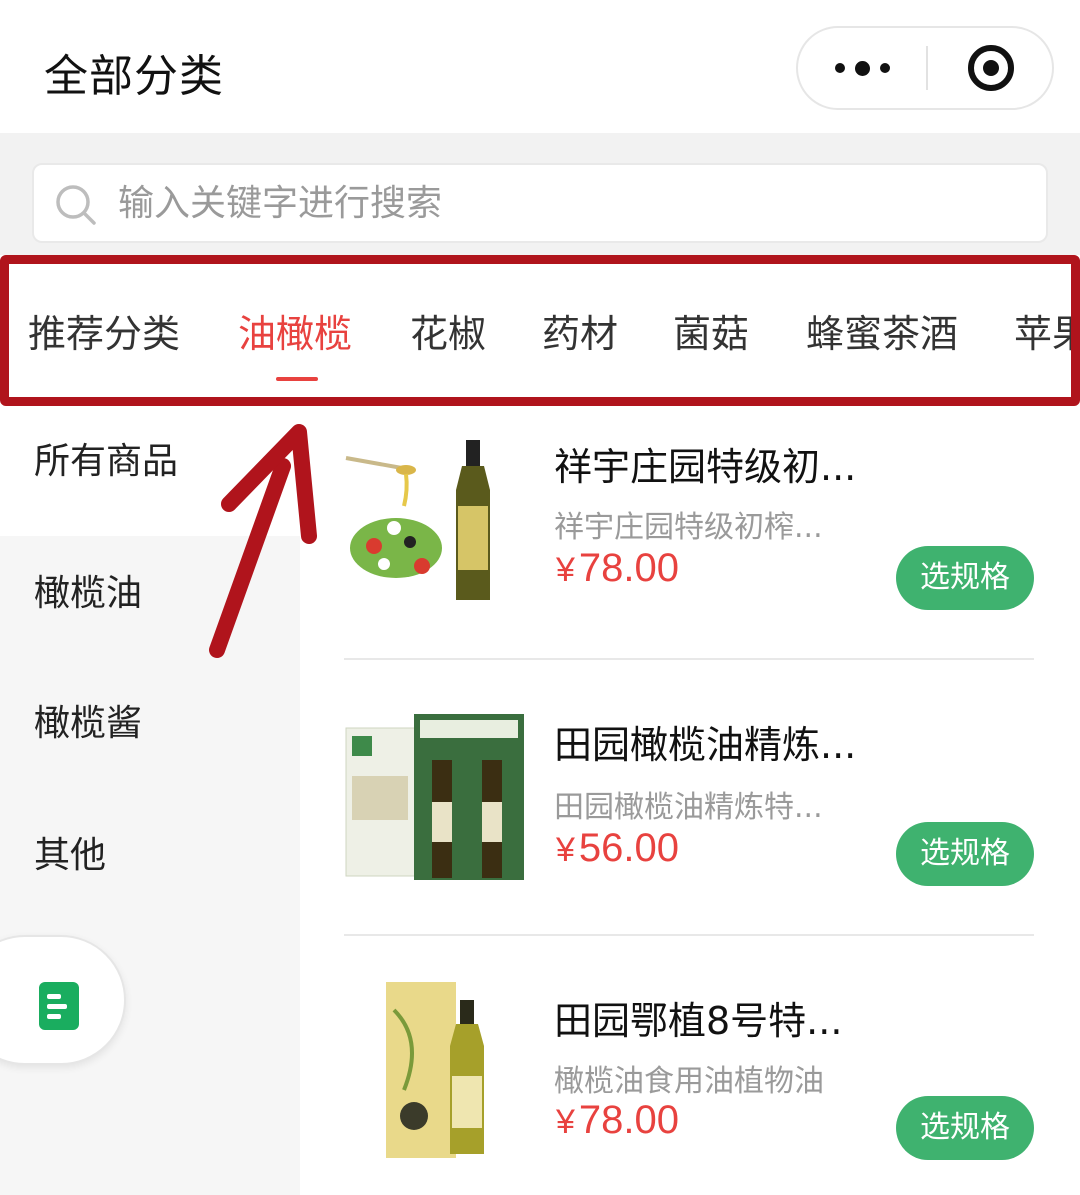 Image resolution: width=1080 pixels, height=1195 pixels. Describe the element at coordinates (76, 205) in the screenshot. I see `search-icon` at that location.